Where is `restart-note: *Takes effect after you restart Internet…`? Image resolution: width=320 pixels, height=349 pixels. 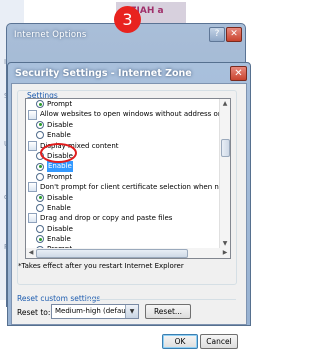
restart-note: *Takes effect after you restart Internet… is located at coordinates (101, 266).